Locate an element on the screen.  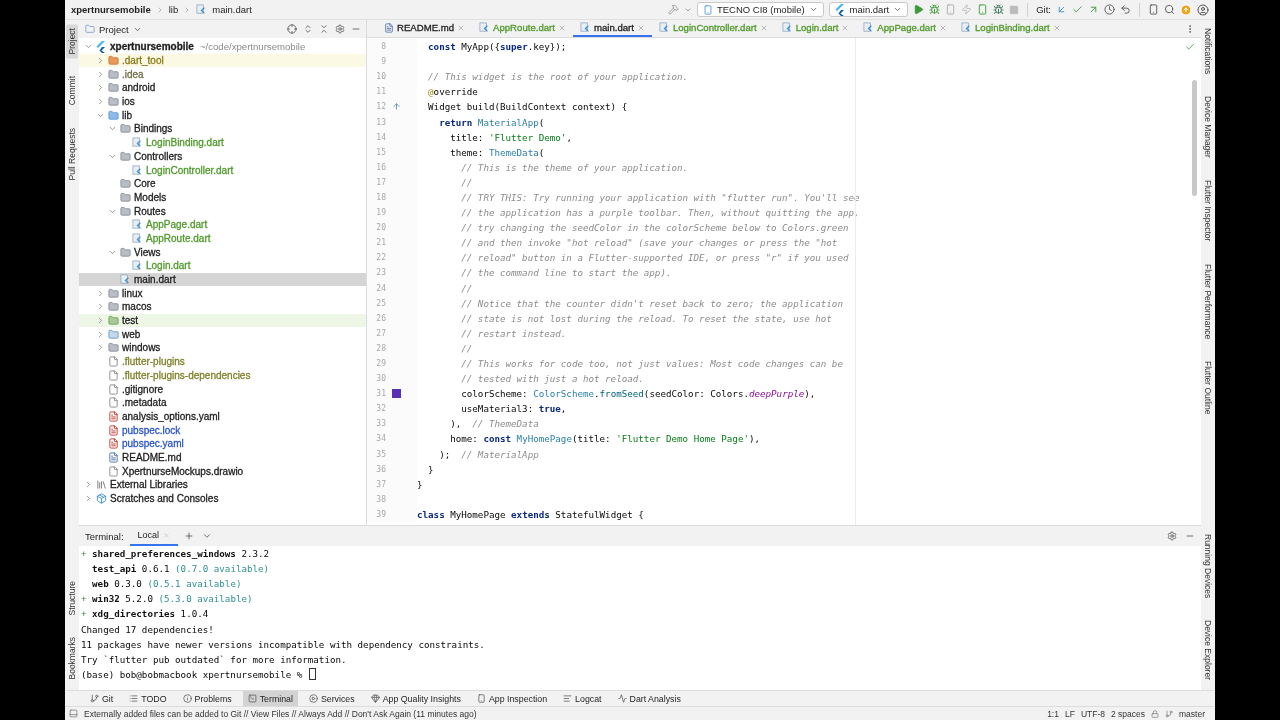
tree-item: XpertnurseMockups.drawio is located at coordinates (222, 471).